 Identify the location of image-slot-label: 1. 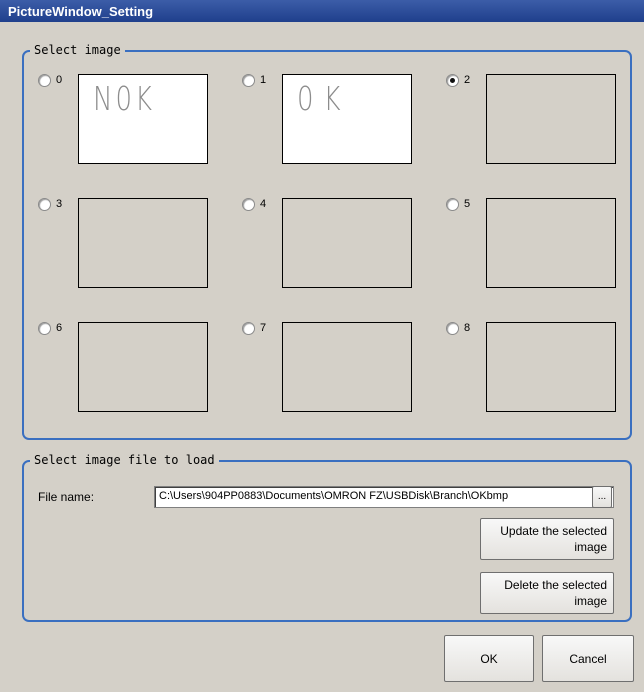
(263, 80).